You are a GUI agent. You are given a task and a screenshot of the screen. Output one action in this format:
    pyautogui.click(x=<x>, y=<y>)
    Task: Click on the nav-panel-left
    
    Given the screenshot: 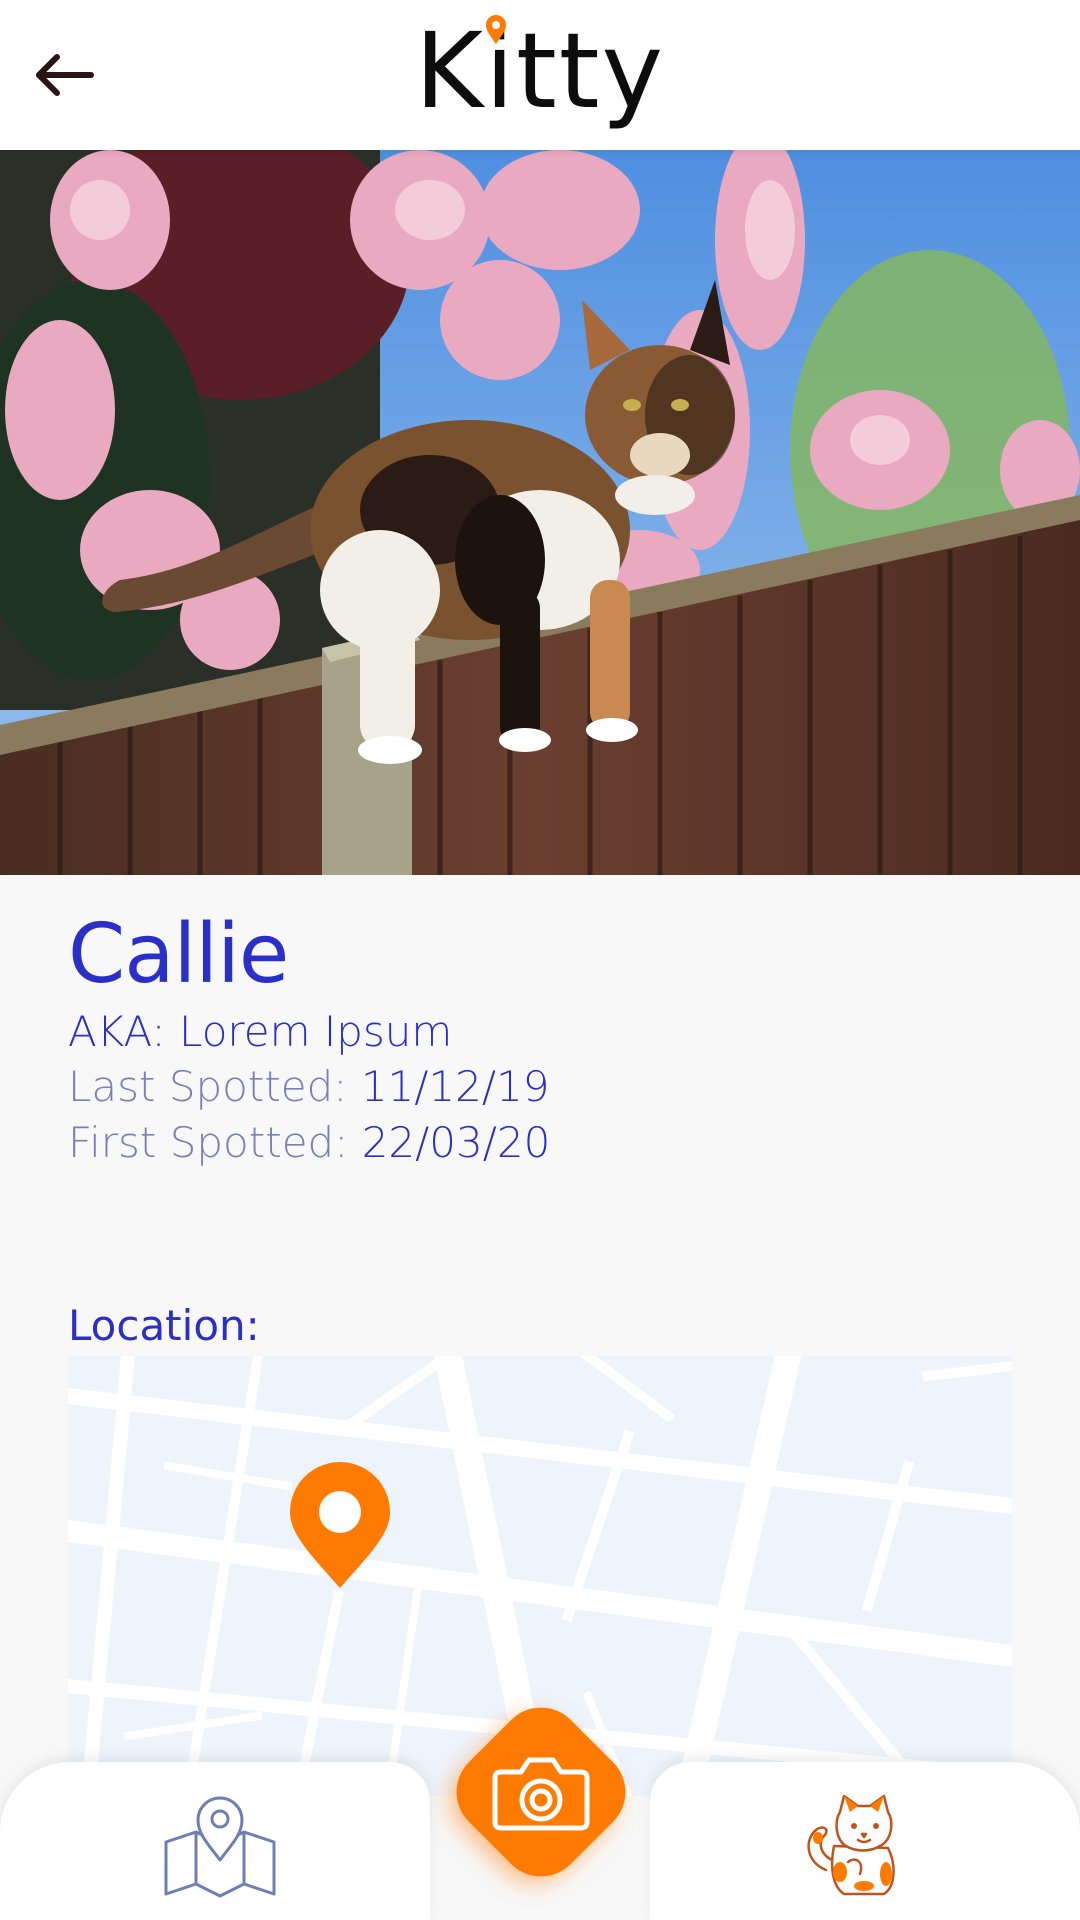 What is the action you would take?
    pyautogui.click(x=215, y=1841)
    